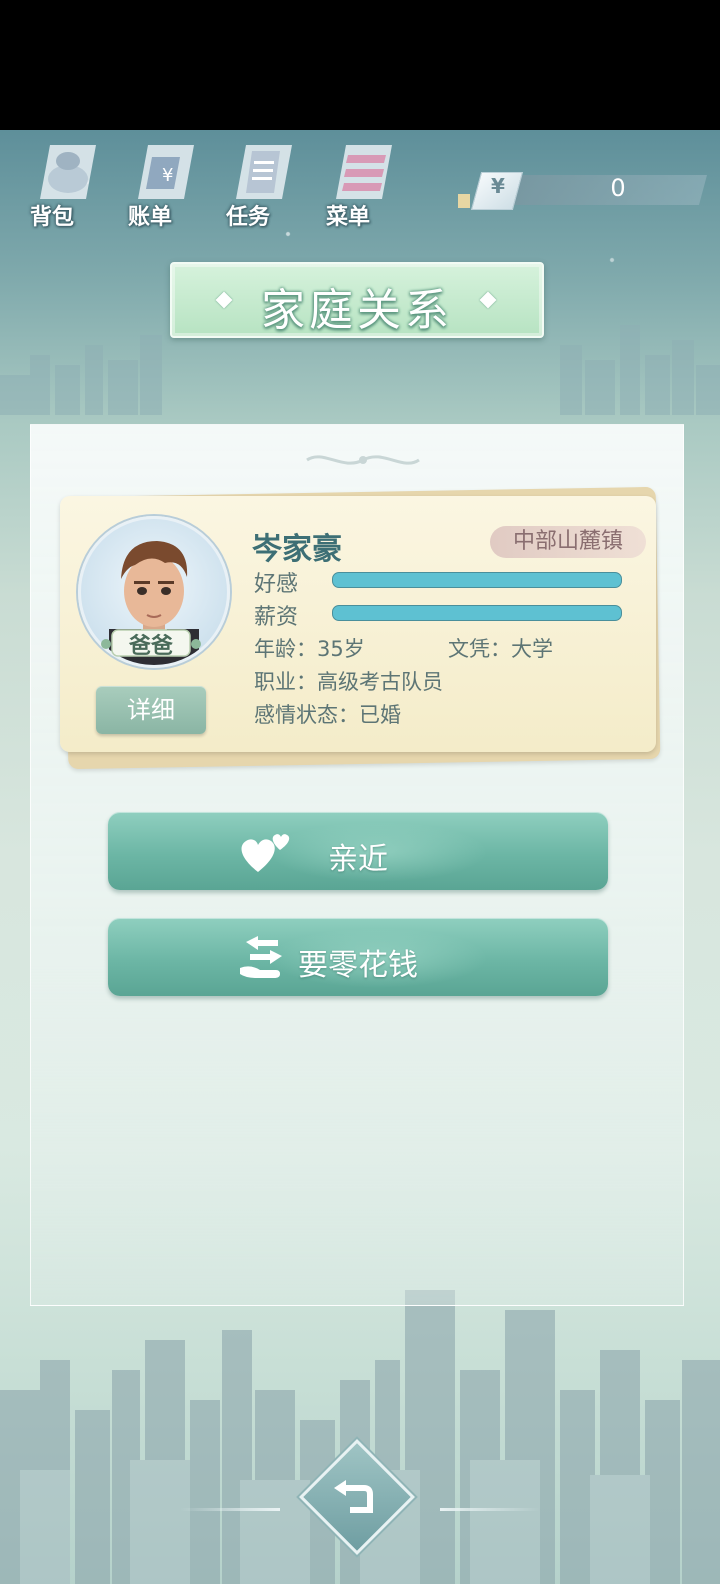 This screenshot has width=720, height=1584. I want to click on bag-icon, so click(68, 172).